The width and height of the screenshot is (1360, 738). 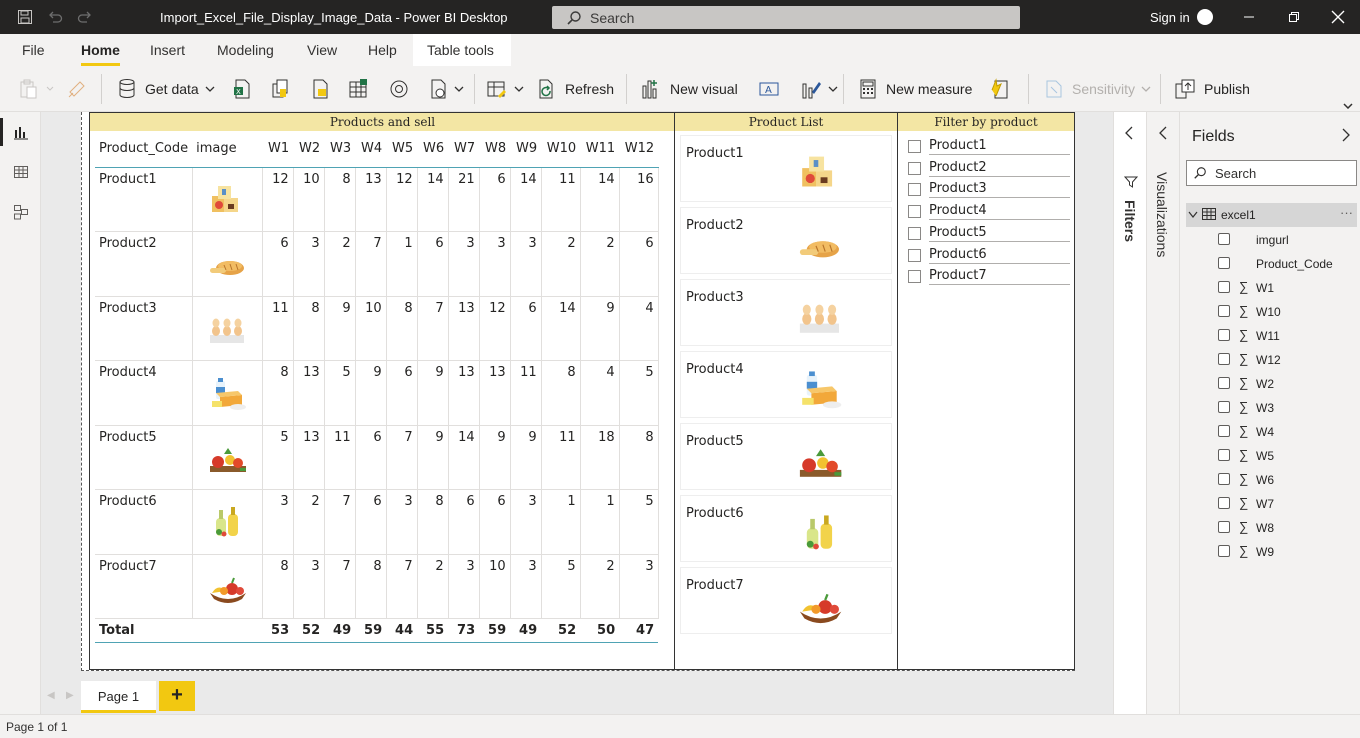 I want to click on text-box-button: A, so click(x=769, y=89).